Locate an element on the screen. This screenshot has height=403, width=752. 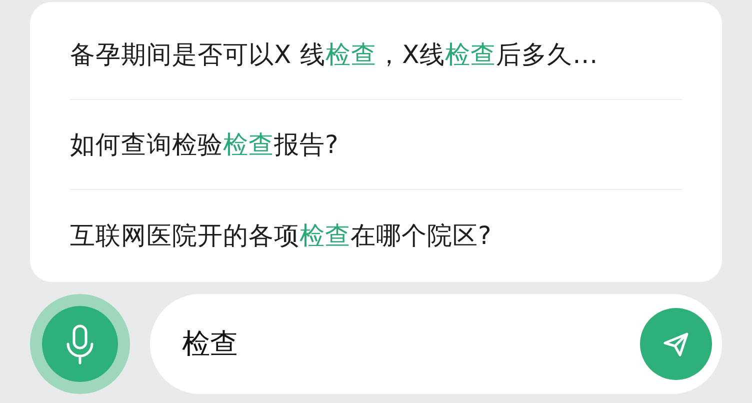
message-field: 检查 is located at coordinates (410, 344).